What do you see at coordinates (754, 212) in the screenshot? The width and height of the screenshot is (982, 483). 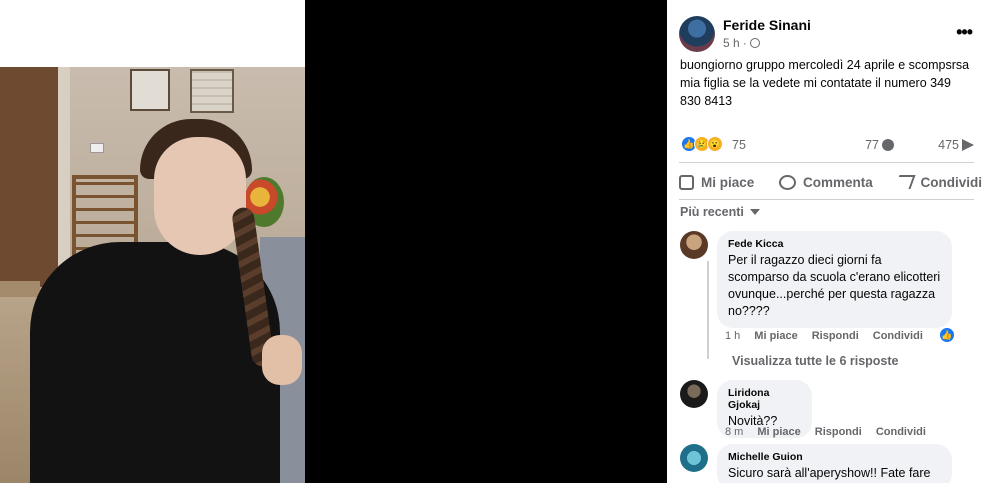 I see `chevron-down-icon` at bounding box center [754, 212].